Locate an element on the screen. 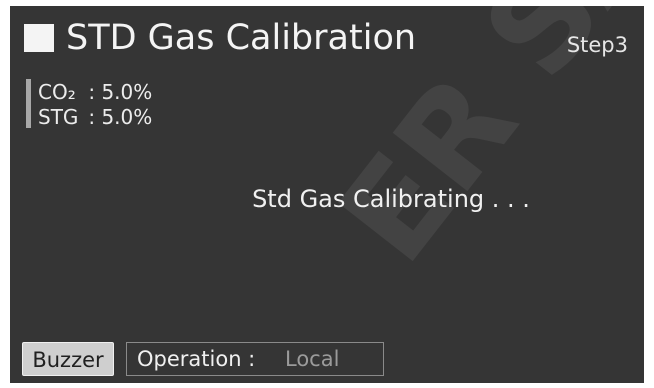  gas-name: CO₂ is located at coordinates (57, 92).